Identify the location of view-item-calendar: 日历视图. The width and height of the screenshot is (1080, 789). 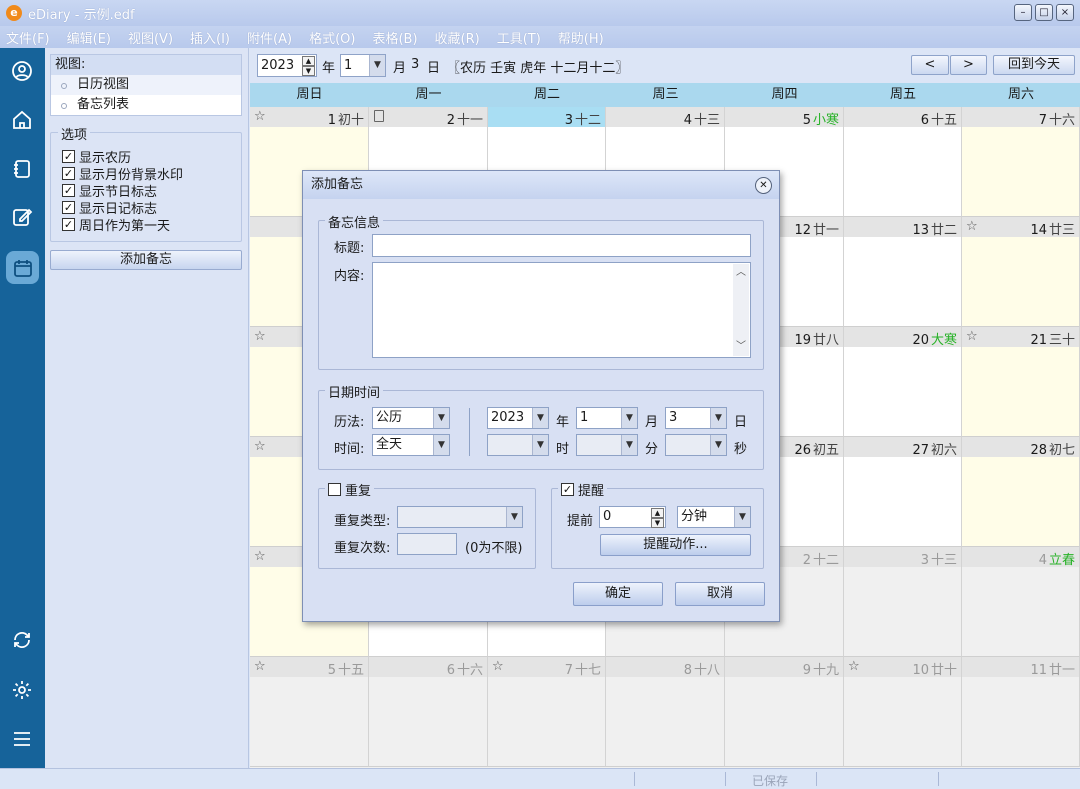
(146, 85).